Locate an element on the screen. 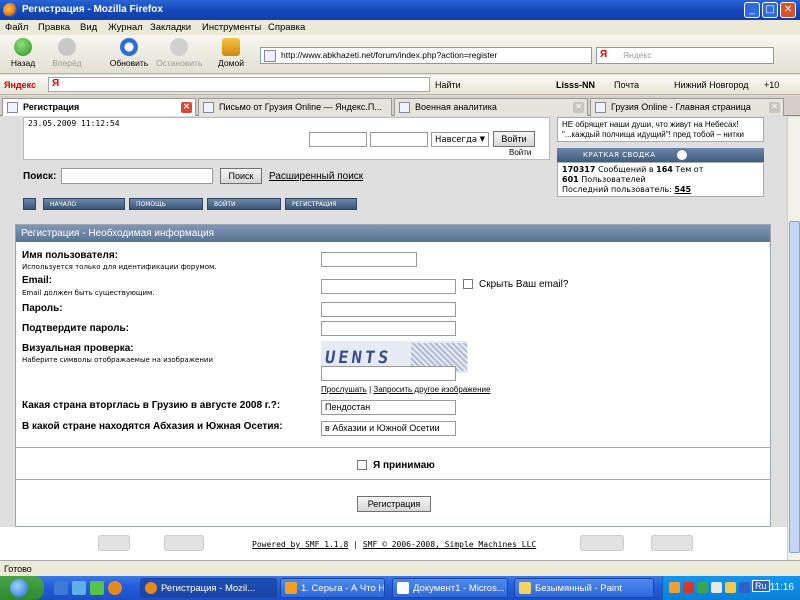 The width and height of the screenshot is (800, 600). yandex-input-logo: Я is located at coordinates (56, 83).